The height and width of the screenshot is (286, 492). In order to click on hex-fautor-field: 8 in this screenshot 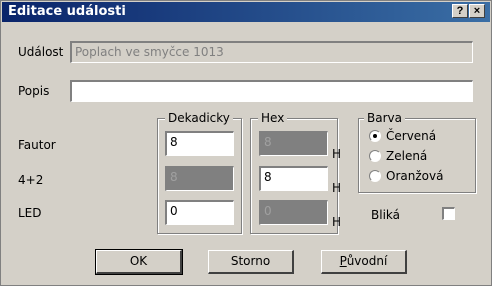, I will do `click(293, 143)`.